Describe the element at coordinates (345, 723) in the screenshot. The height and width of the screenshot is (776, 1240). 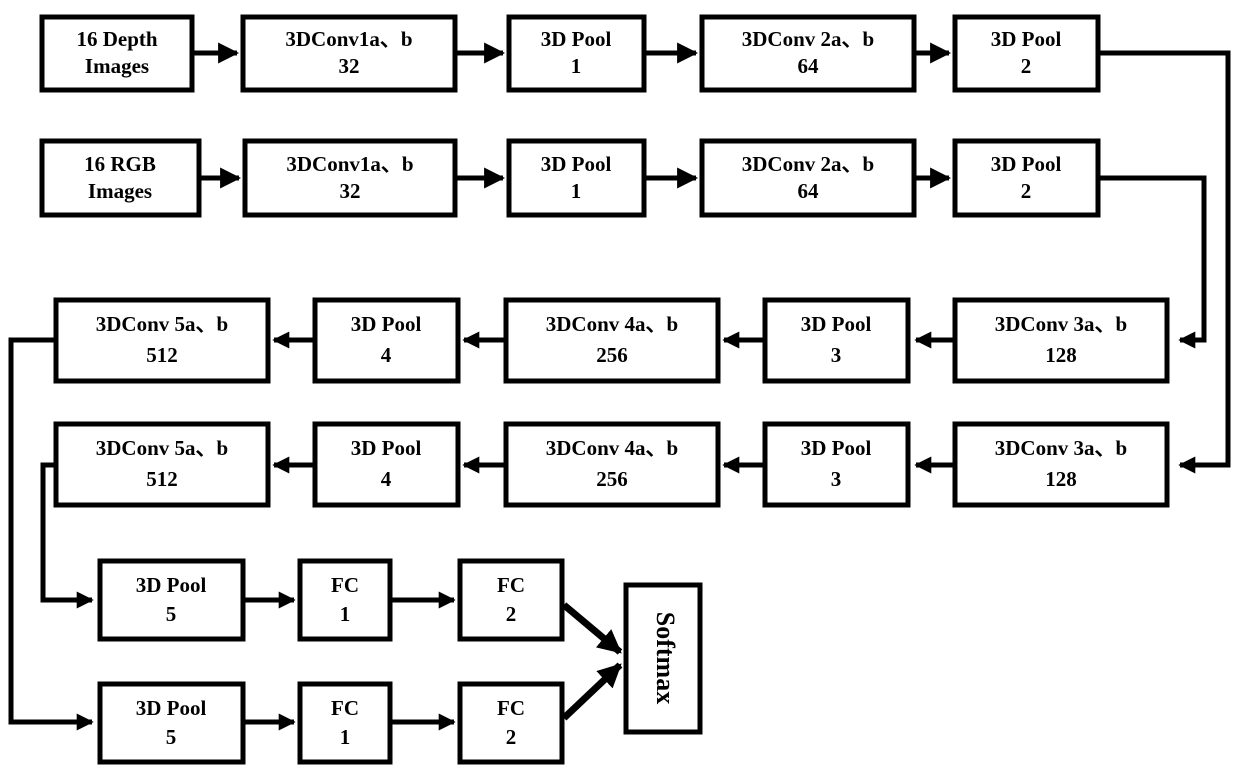
I see `node-bot-fc1: FC 1` at that location.